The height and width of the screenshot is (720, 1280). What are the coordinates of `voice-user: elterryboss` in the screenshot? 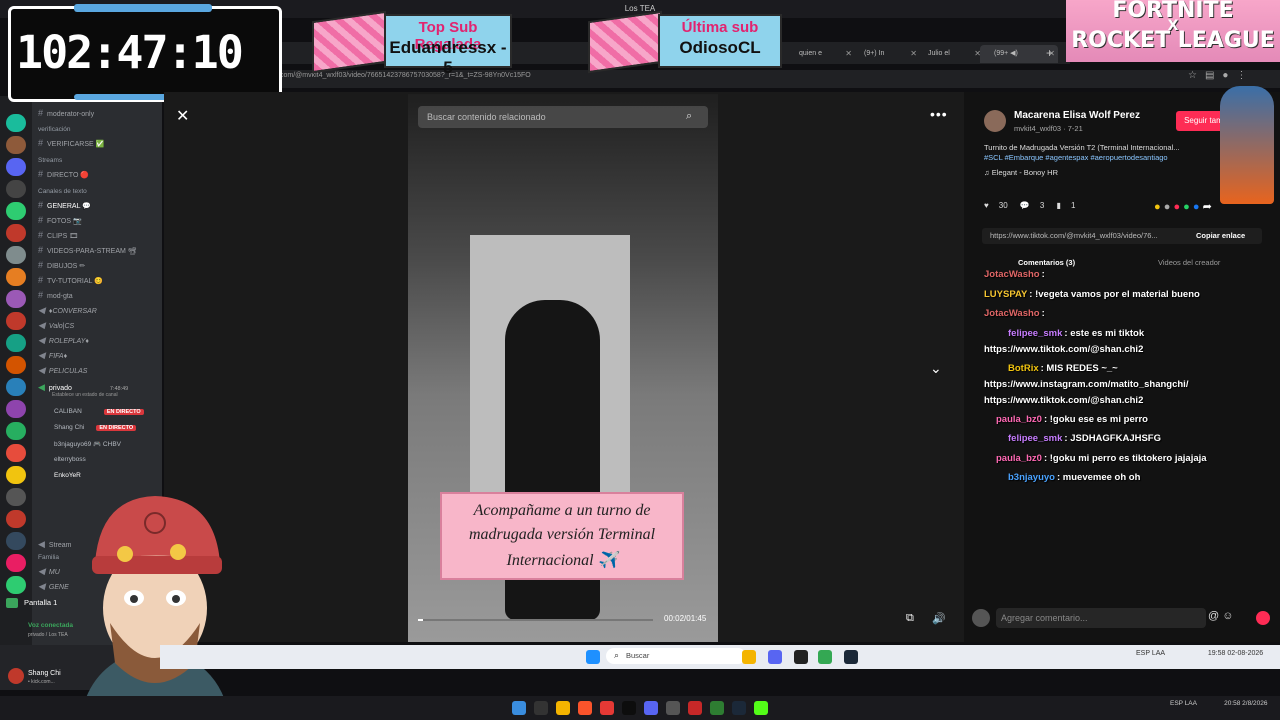 It's located at (70, 459).